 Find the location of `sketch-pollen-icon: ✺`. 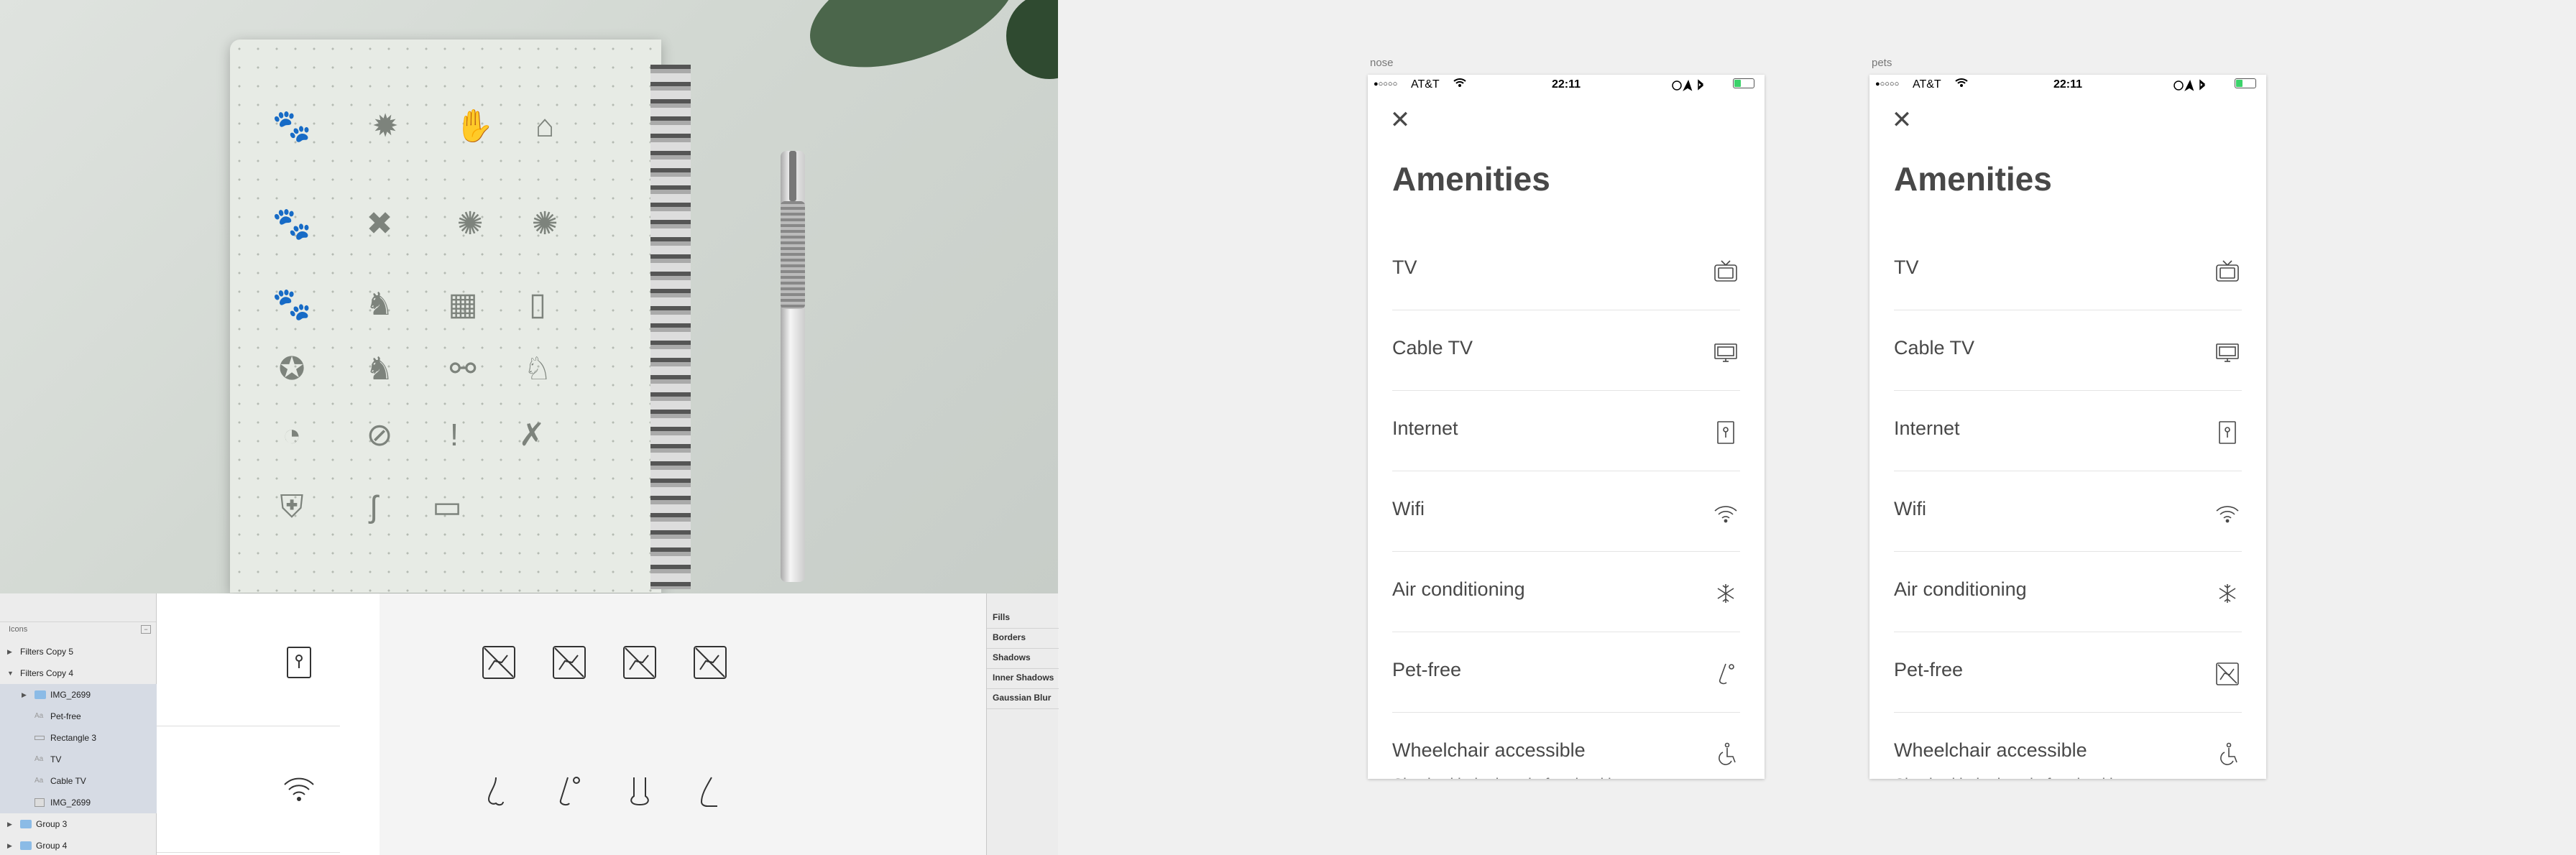

sketch-pollen-icon: ✺ is located at coordinates (544, 223).